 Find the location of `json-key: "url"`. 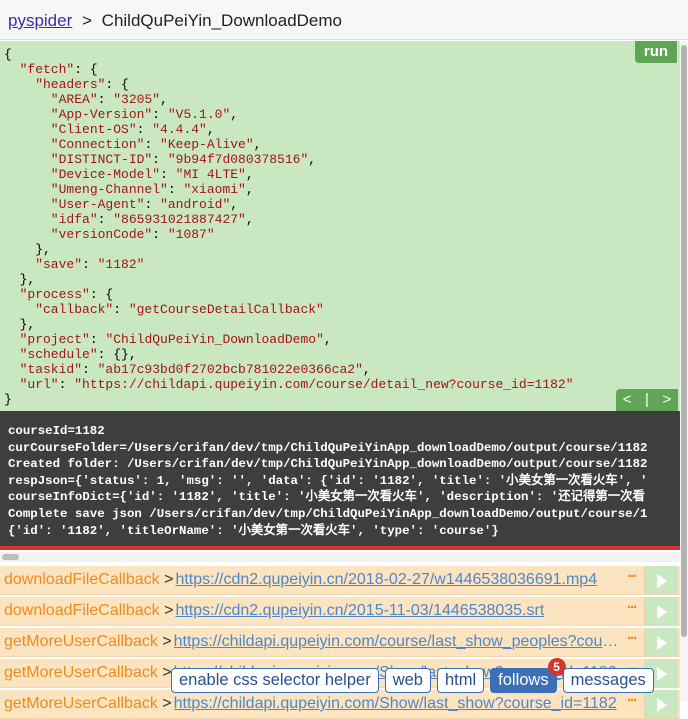

json-key: "url" is located at coordinates (31, 384).